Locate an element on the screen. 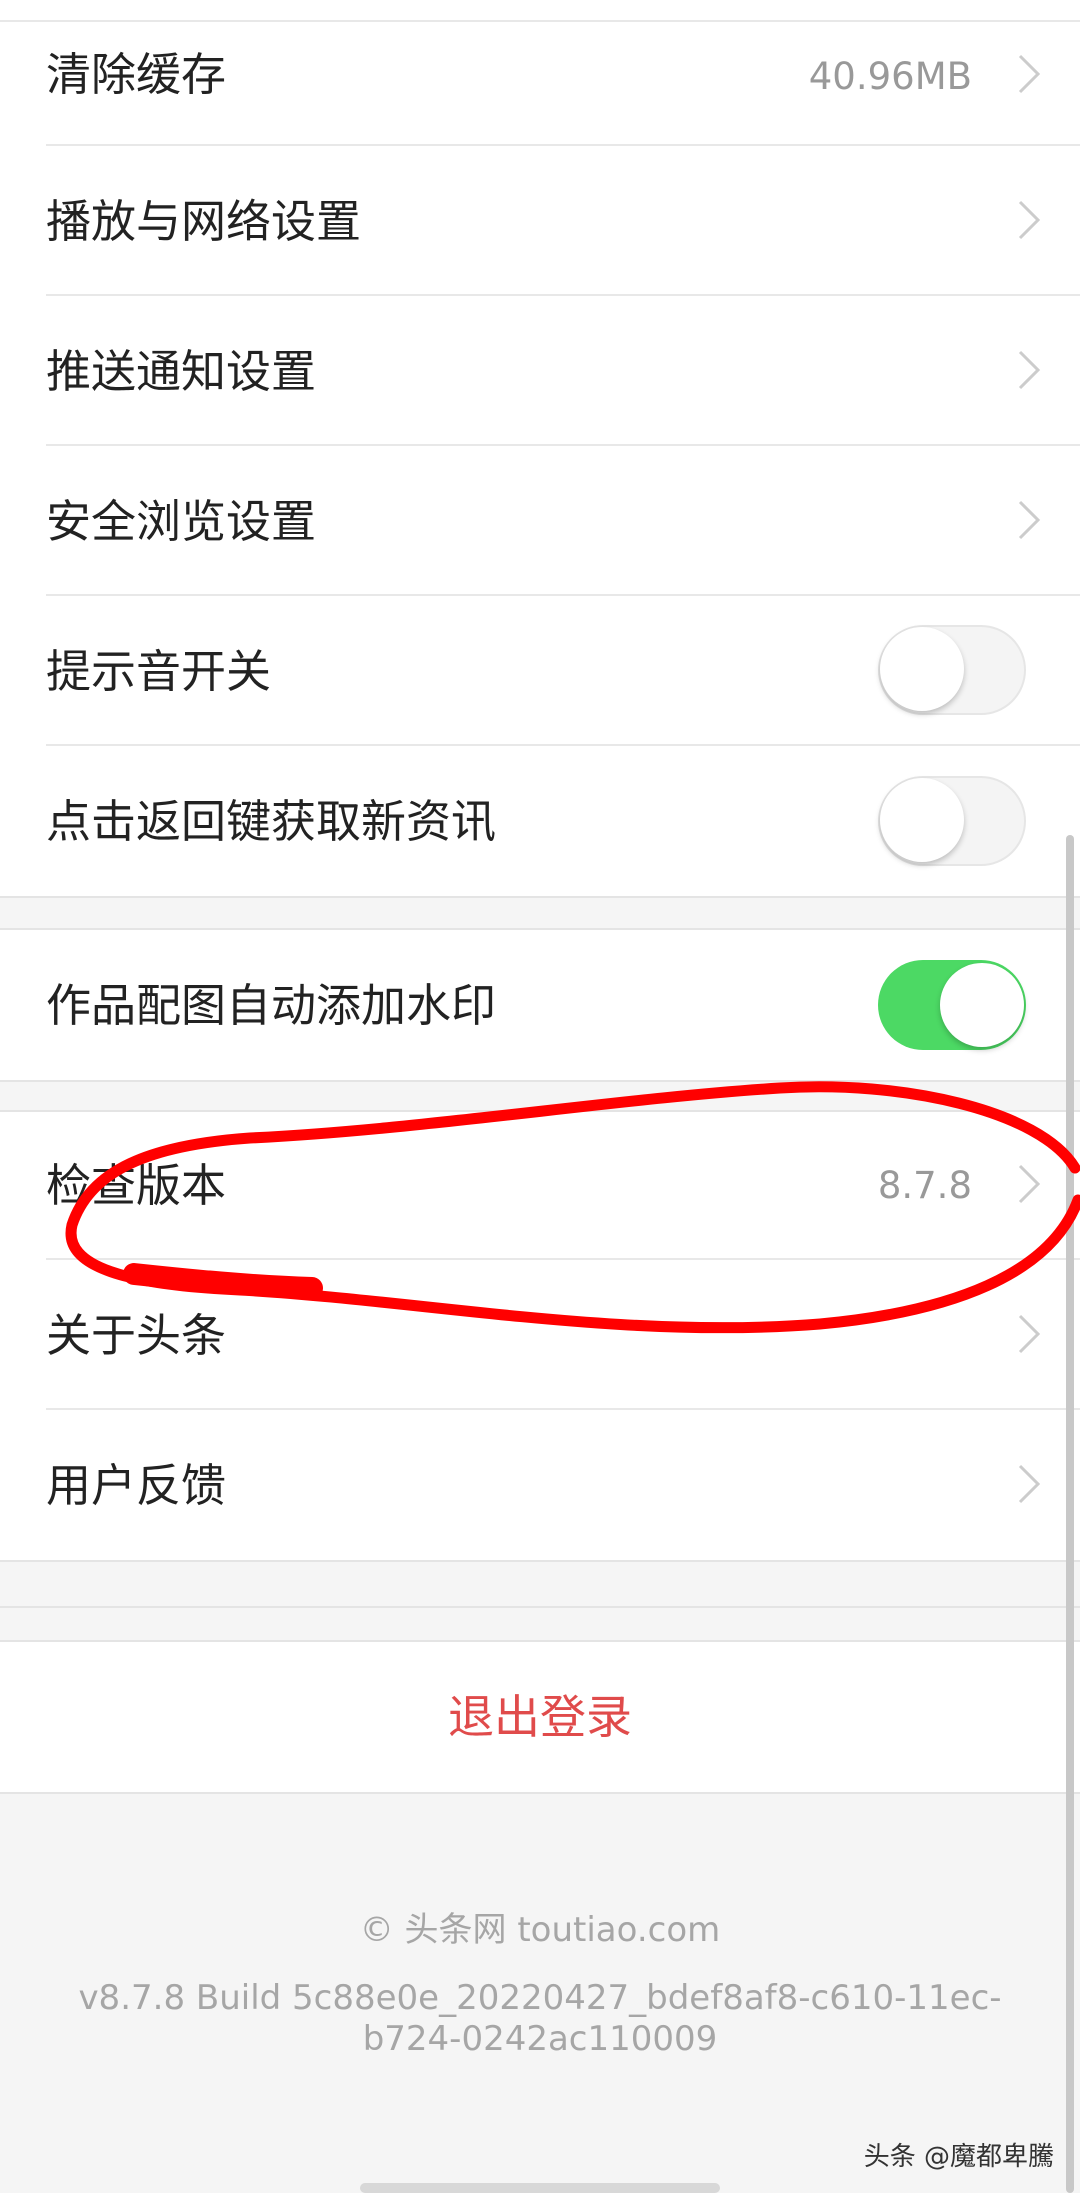 The width and height of the screenshot is (1080, 2193). safe-browsing-label: 安全浏览设置 is located at coordinates (181, 521).